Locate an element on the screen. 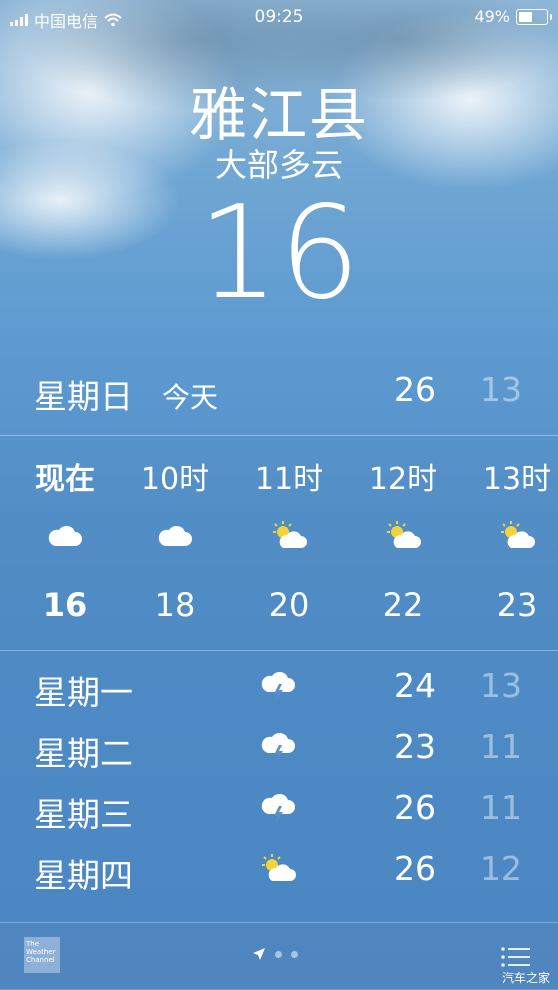 The height and width of the screenshot is (990, 558). daily-low: 12 is located at coordinates (501, 868).